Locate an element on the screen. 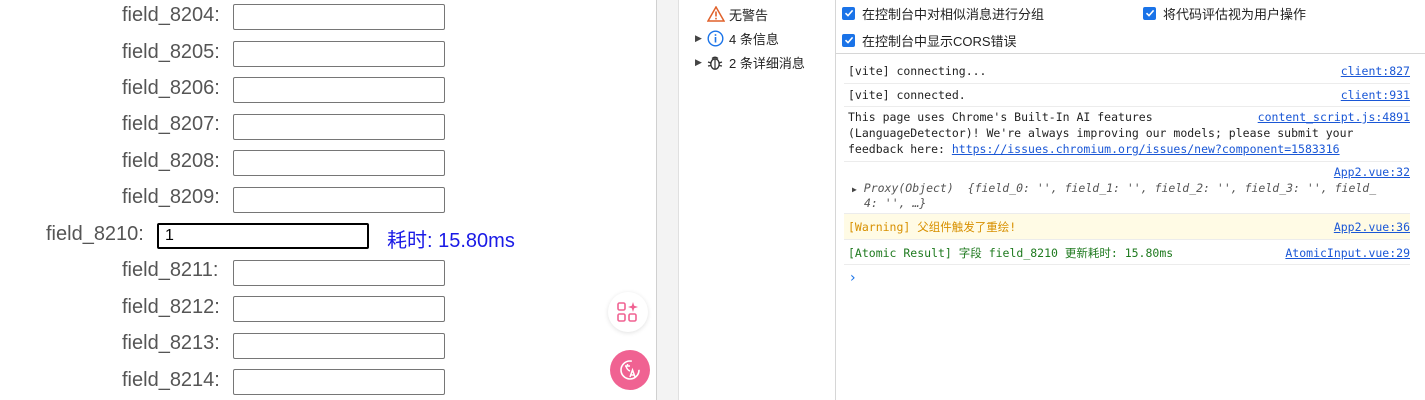 This screenshot has height=400, width=1425. setting-group-similar: 在控制台中对相似消息进行分组 is located at coordinates (943, 13).